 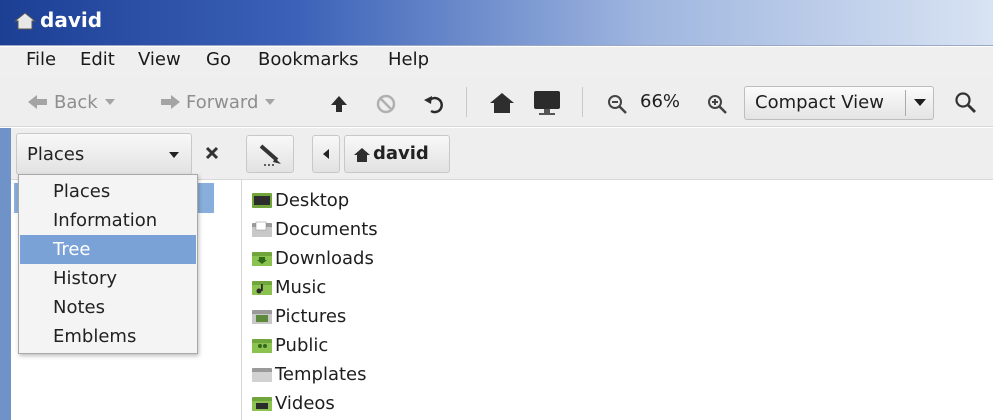 I want to click on public-folder-icon, so click(x=262, y=346).